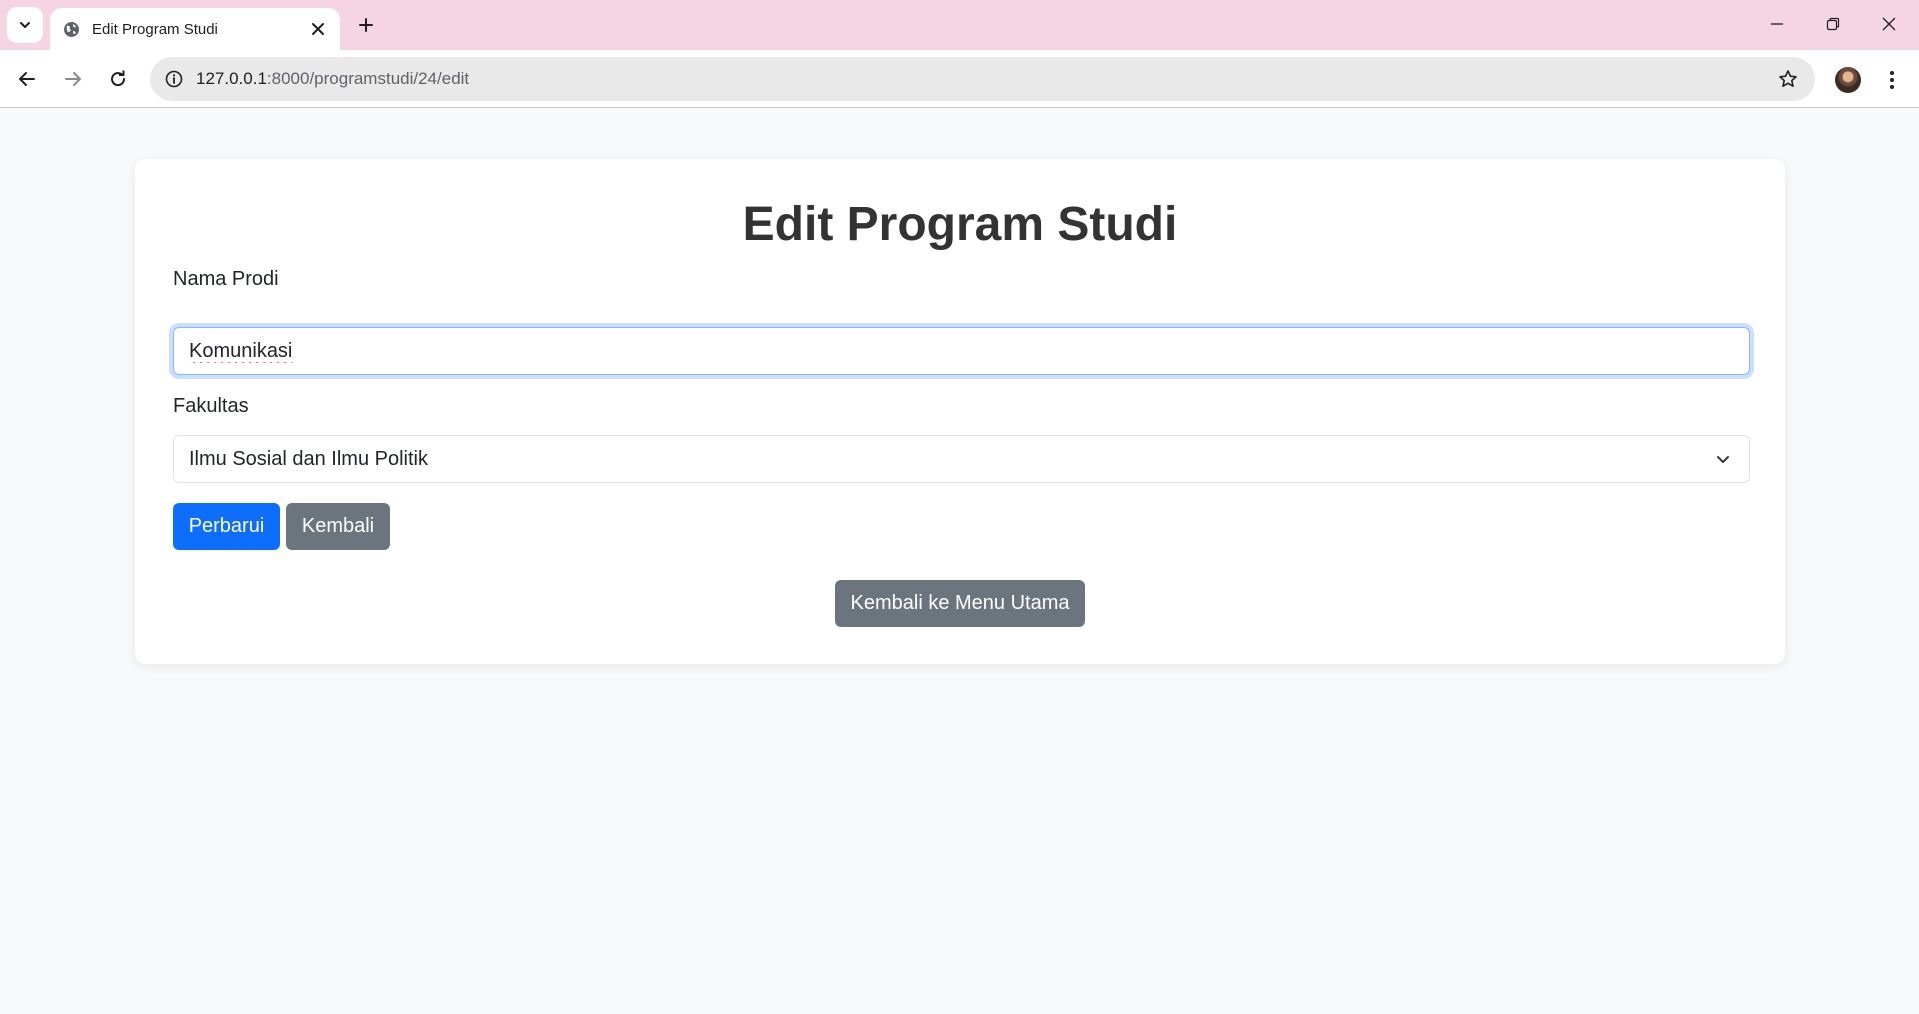  Describe the element at coordinates (174, 79) in the screenshot. I see `site-info-icon` at that location.